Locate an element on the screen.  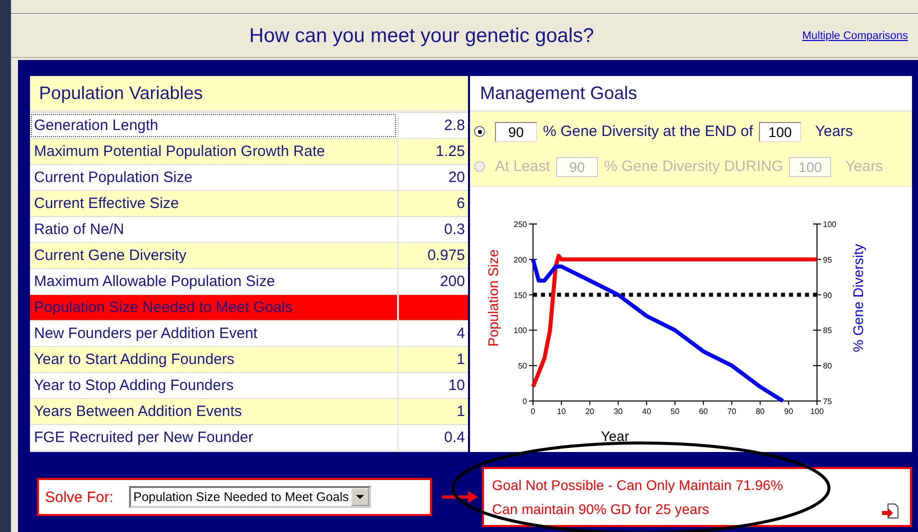
tick-label: 95 is located at coordinates (827, 259).